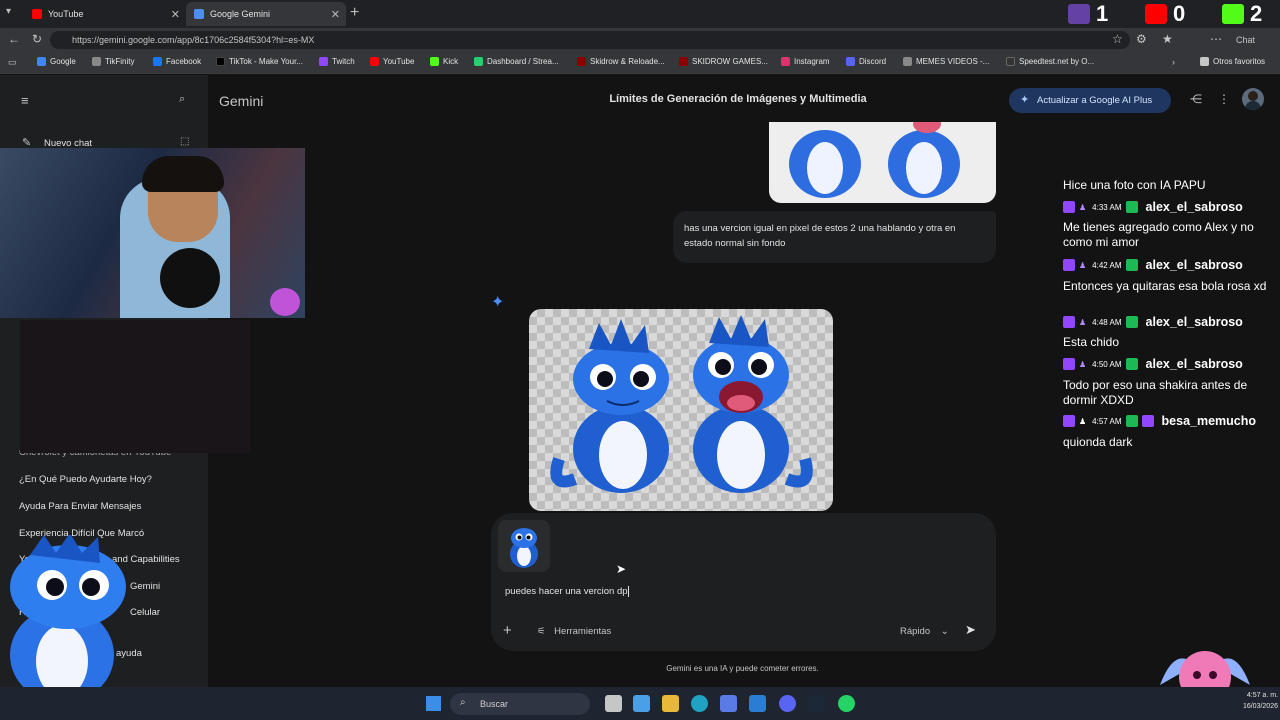 Image resolution: width=1280 pixels, height=720 pixels. I want to click on bookmark-google: Google, so click(56, 61).